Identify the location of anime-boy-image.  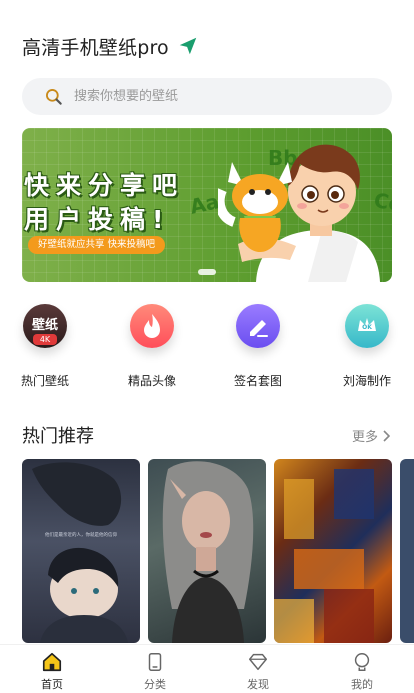
(80, 552).